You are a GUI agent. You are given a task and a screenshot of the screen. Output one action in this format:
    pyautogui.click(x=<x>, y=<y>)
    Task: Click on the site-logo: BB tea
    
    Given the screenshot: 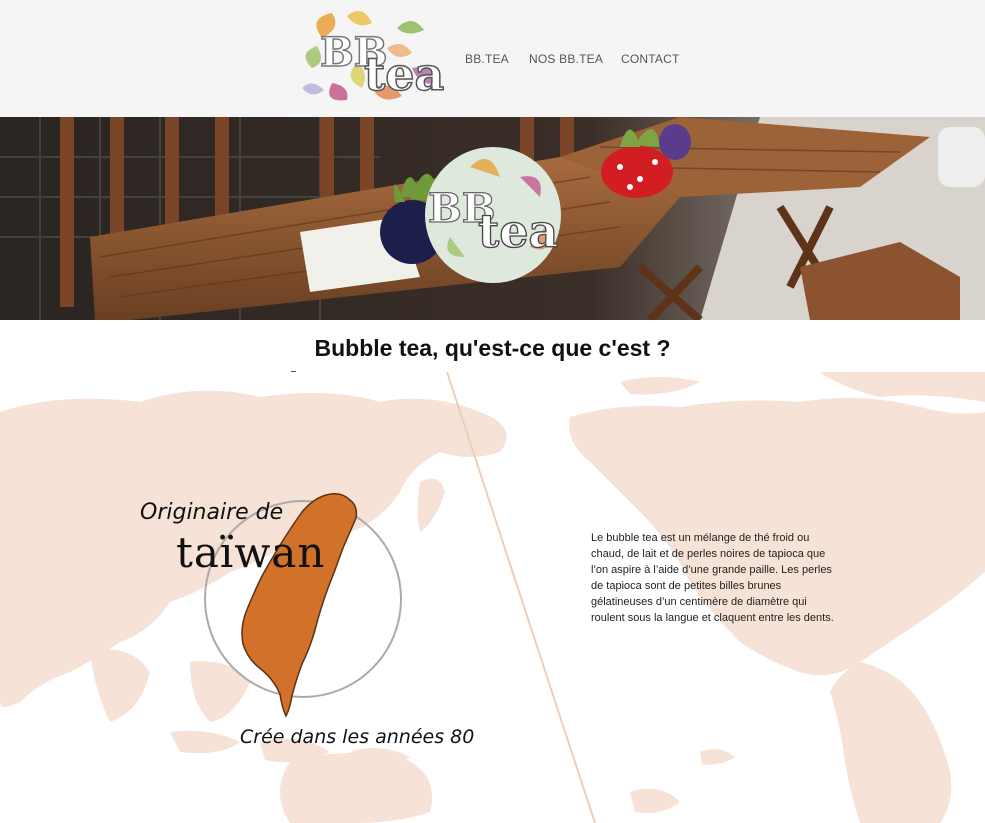 What is the action you would take?
    pyautogui.click(x=373, y=57)
    